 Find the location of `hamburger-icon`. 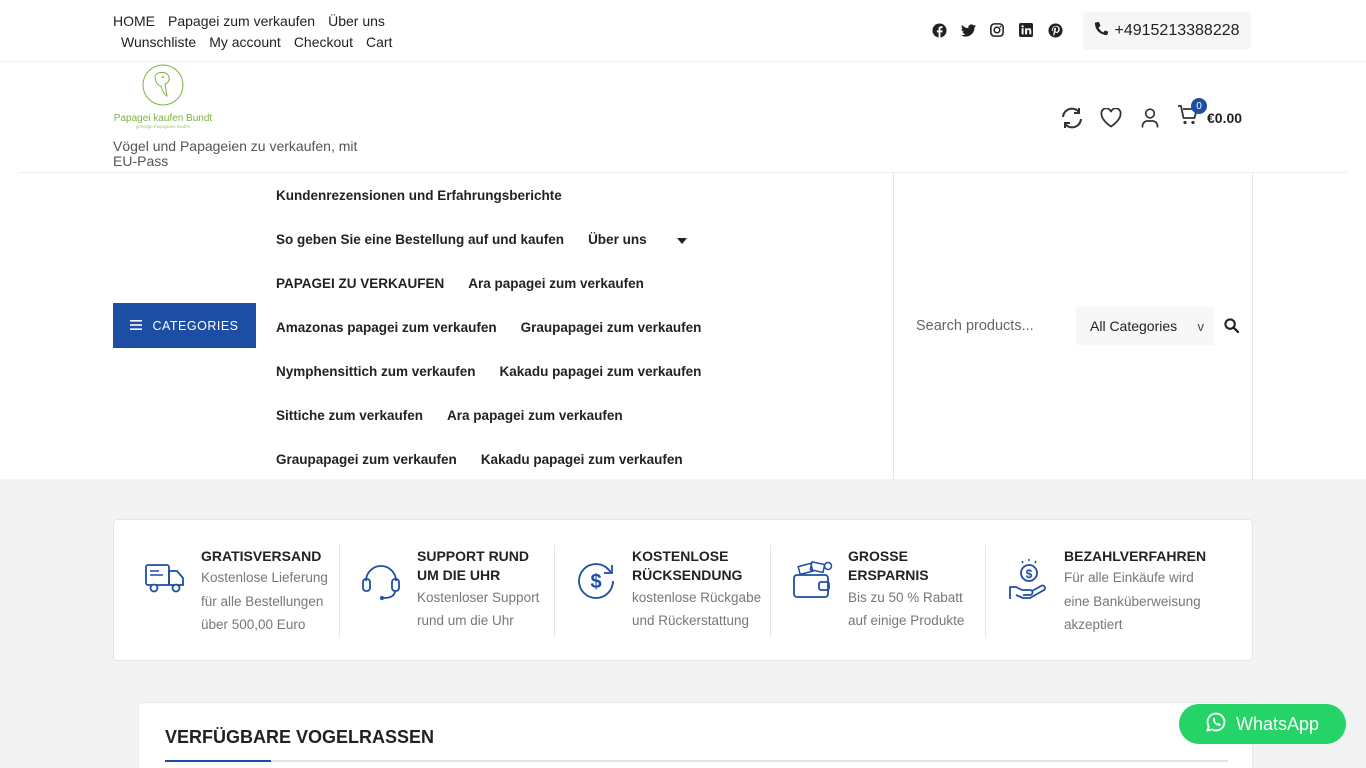

hamburger-icon is located at coordinates (136, 326).